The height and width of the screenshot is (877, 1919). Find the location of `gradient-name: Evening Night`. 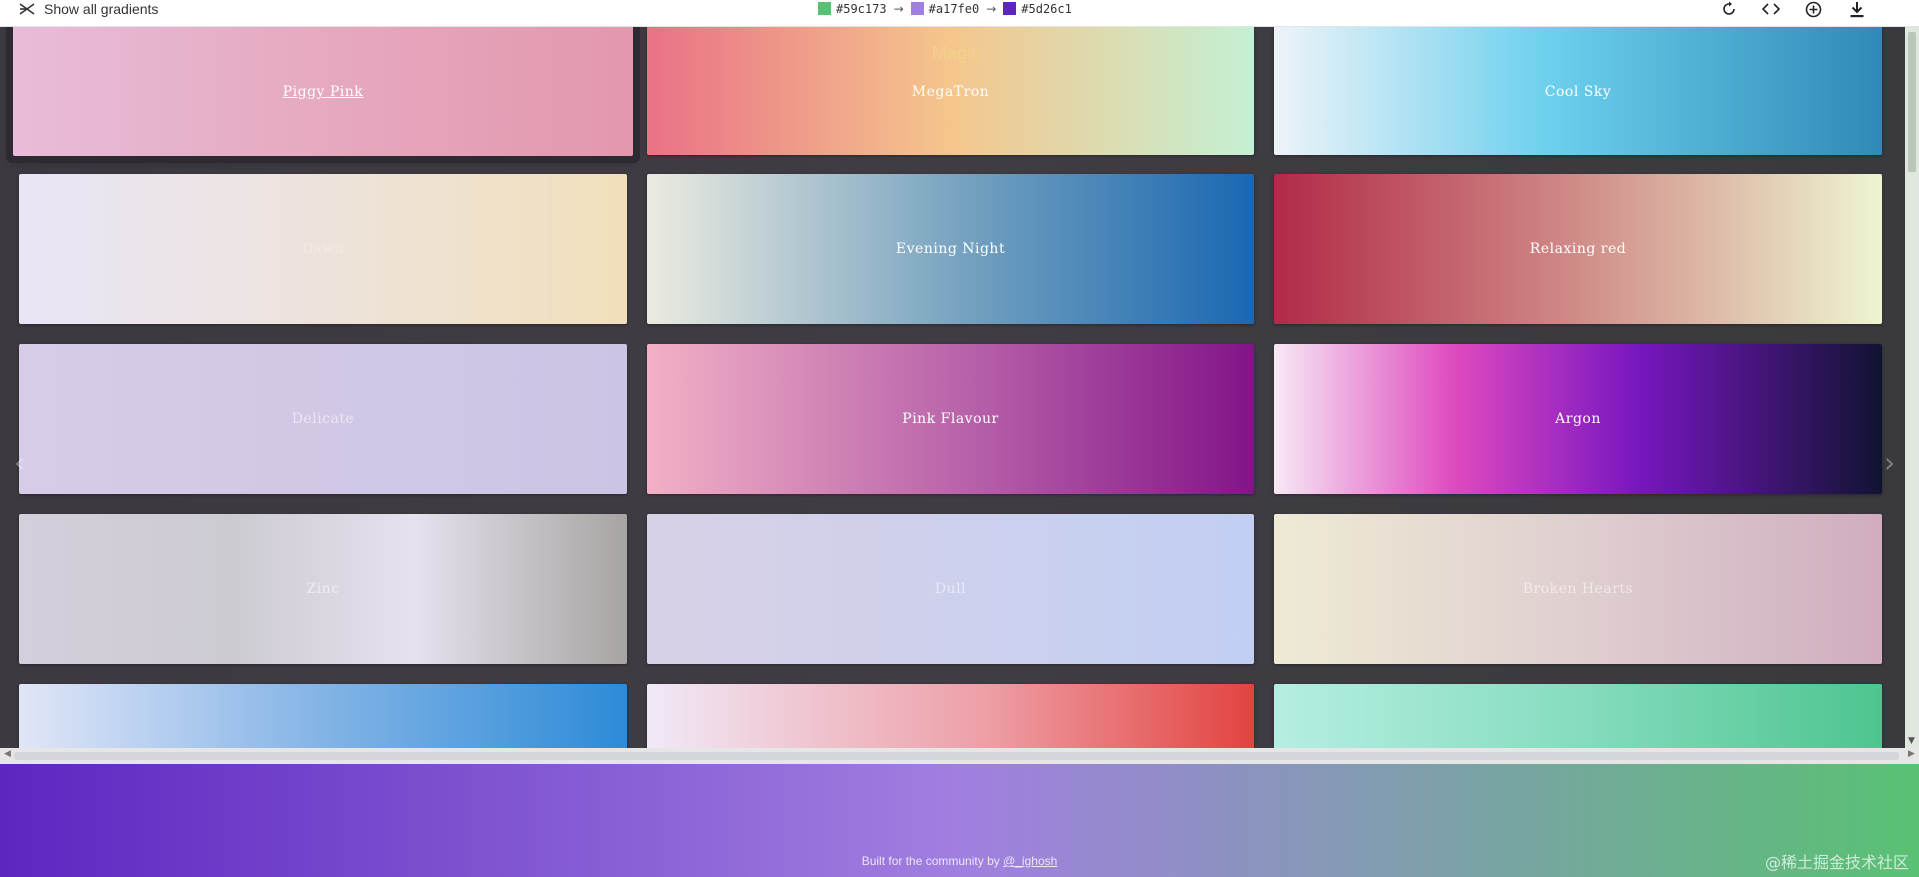

gradient-name: Evening Night is located at coordinates (950, 249).